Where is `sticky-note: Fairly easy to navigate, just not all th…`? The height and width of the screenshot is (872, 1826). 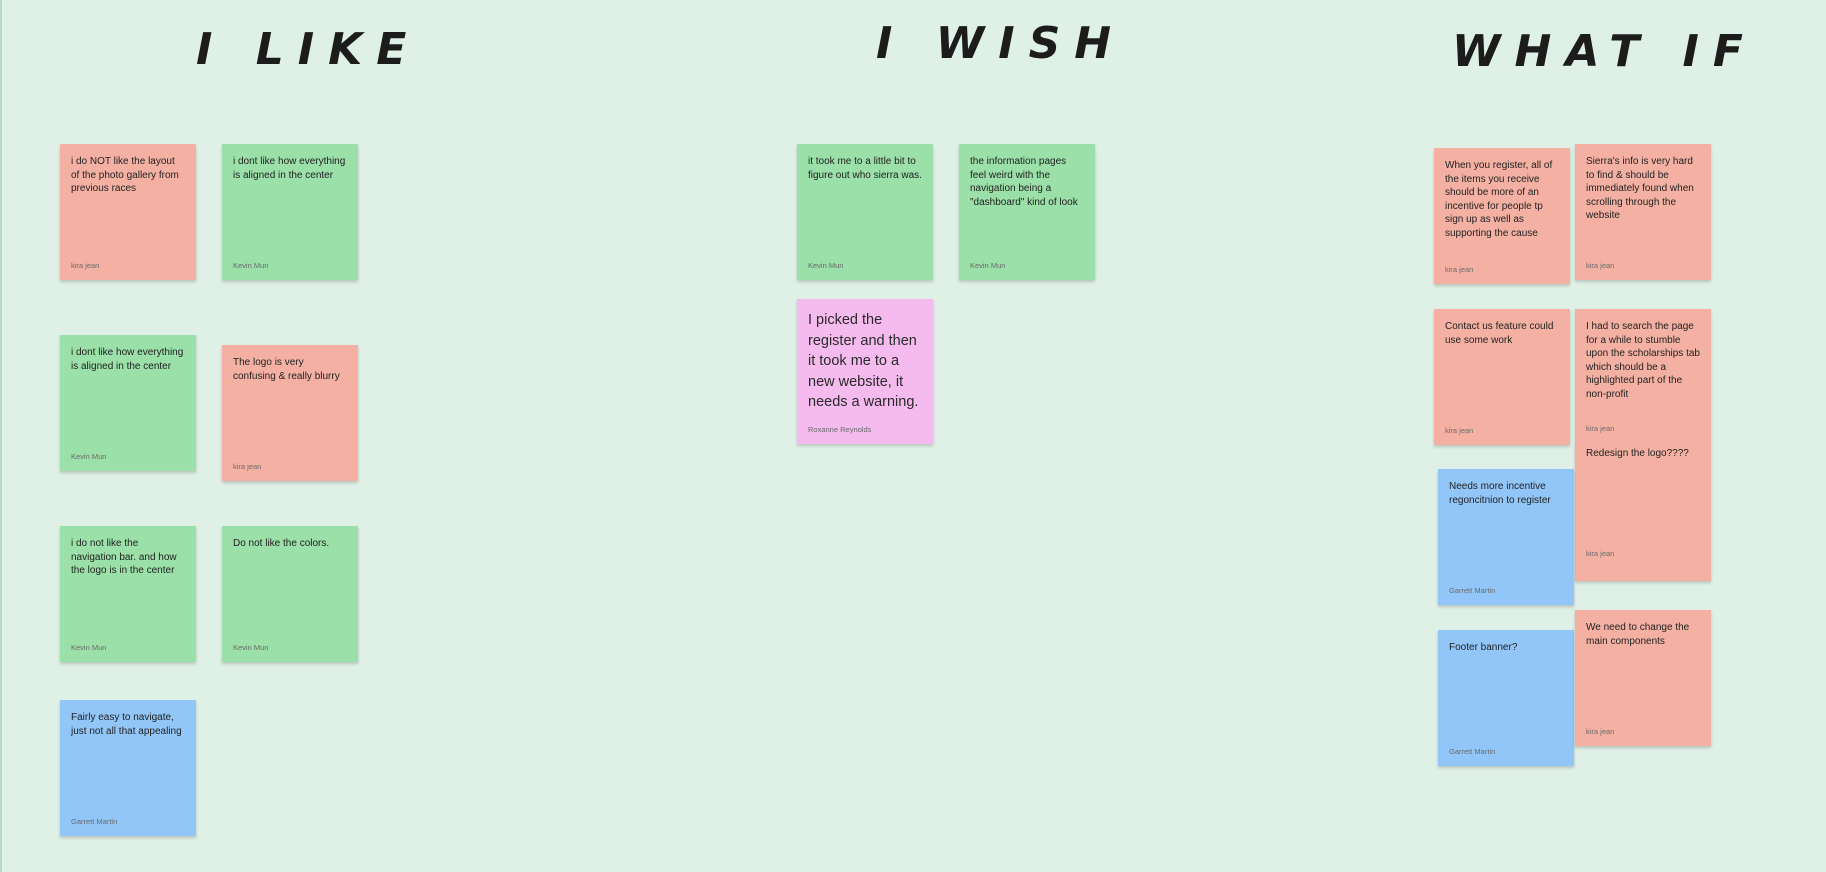 sticky-note: Fairly easy to navigate, just not all th… is located at coordinates (128, 768).